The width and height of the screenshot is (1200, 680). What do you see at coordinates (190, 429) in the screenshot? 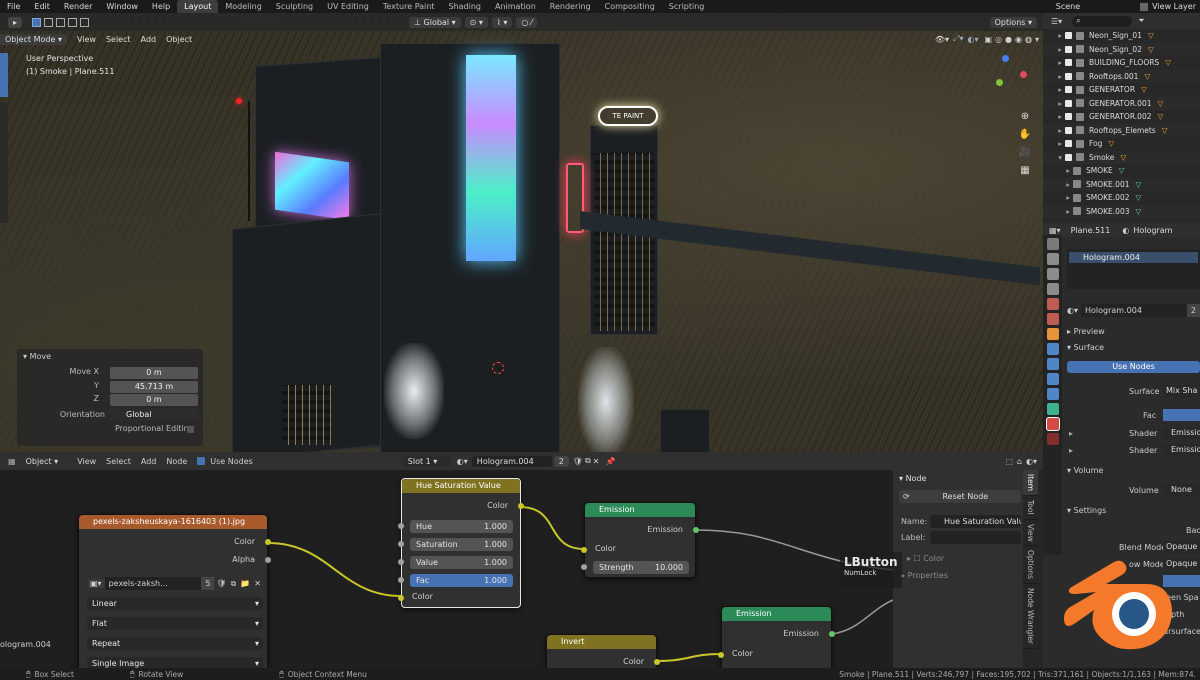
I see `proportional-editing-checkbox` at bounding box center [190, 429].